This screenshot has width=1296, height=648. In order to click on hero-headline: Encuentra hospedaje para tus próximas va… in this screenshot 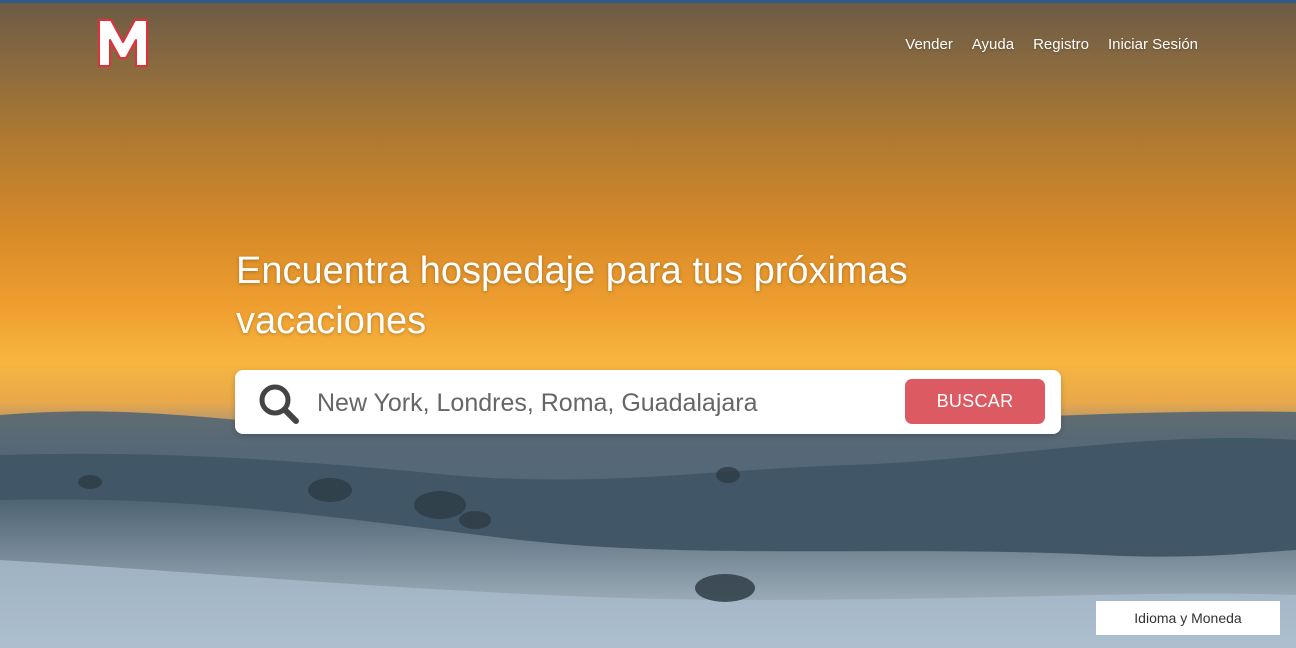, I will do `click(572, 296)`.